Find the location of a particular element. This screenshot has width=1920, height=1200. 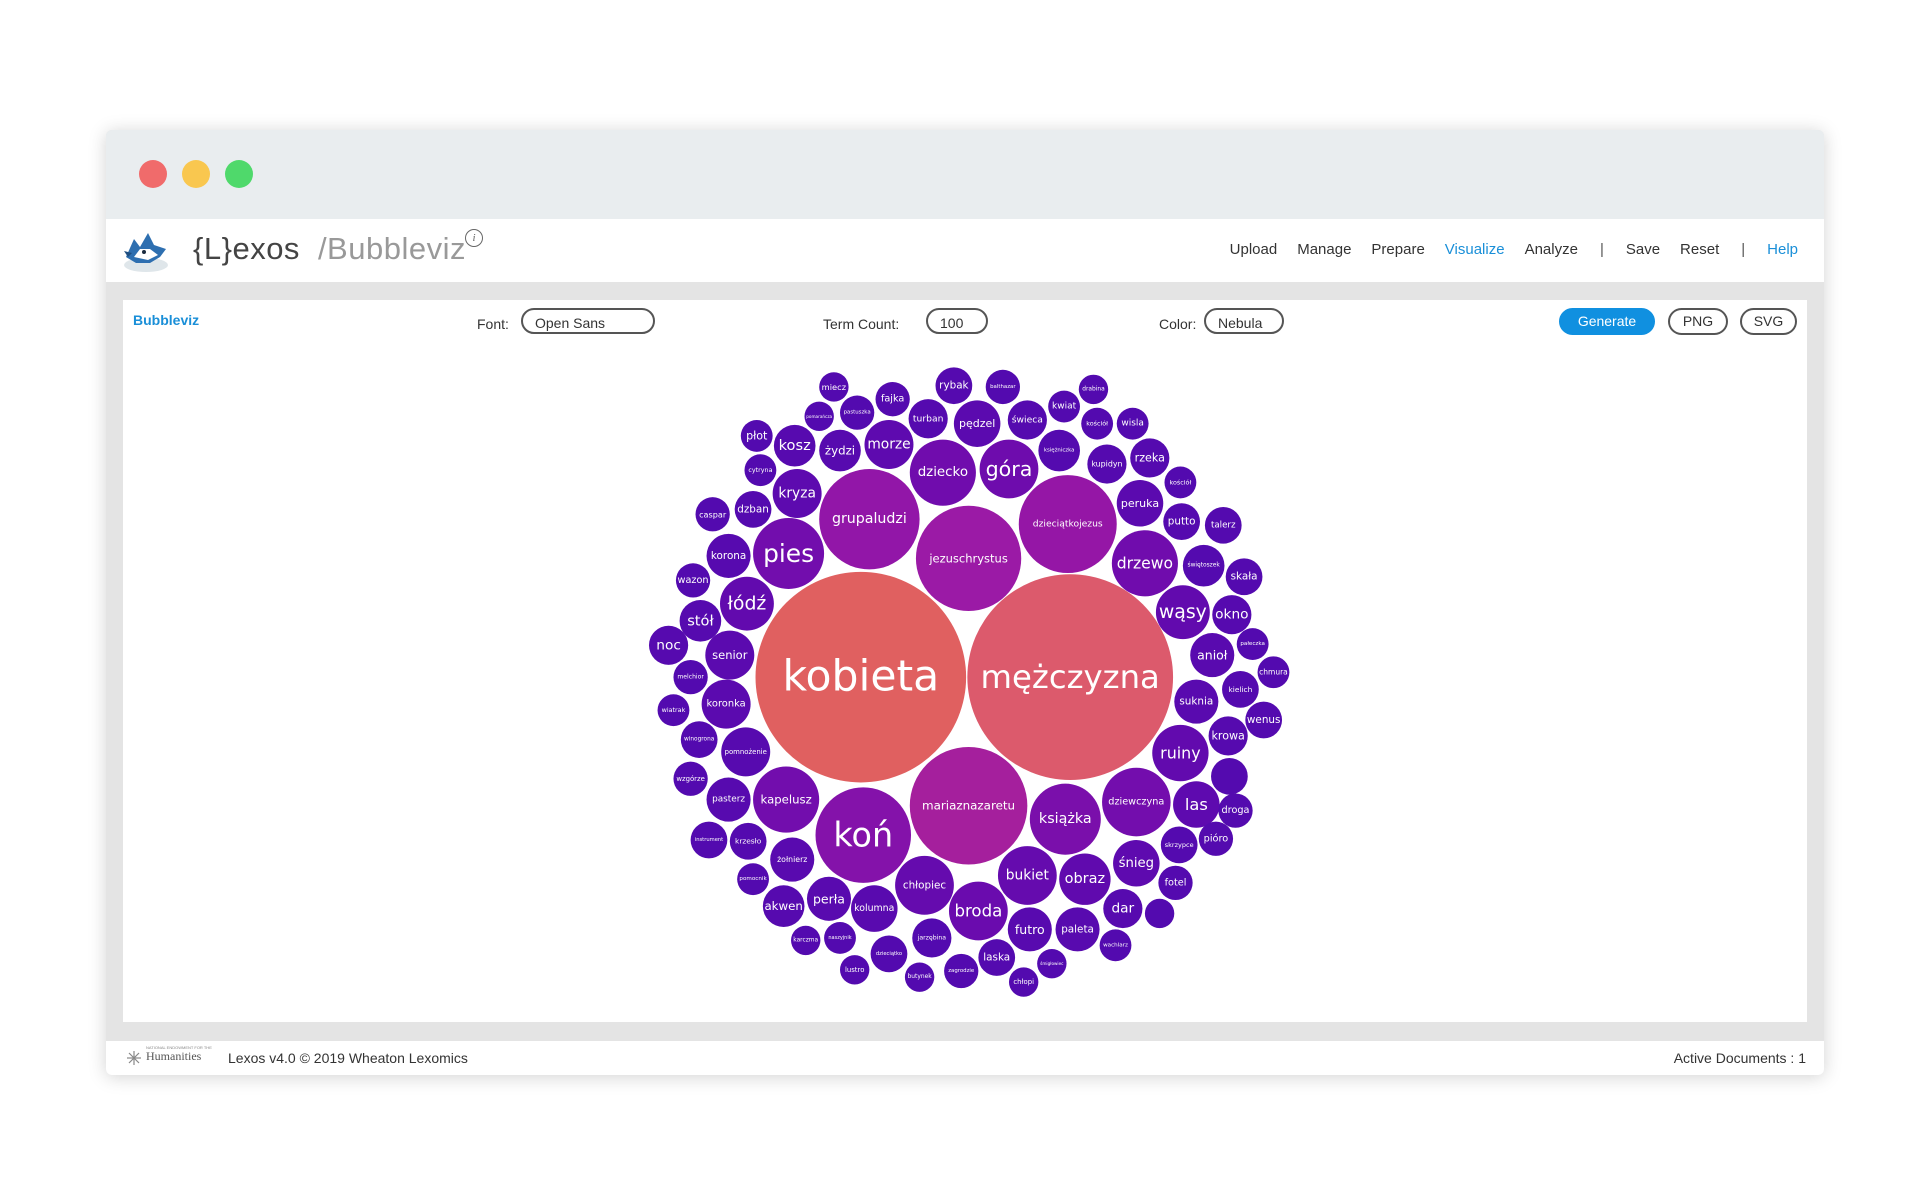

svg-button: SVG is located at coordinates (1768, 321).